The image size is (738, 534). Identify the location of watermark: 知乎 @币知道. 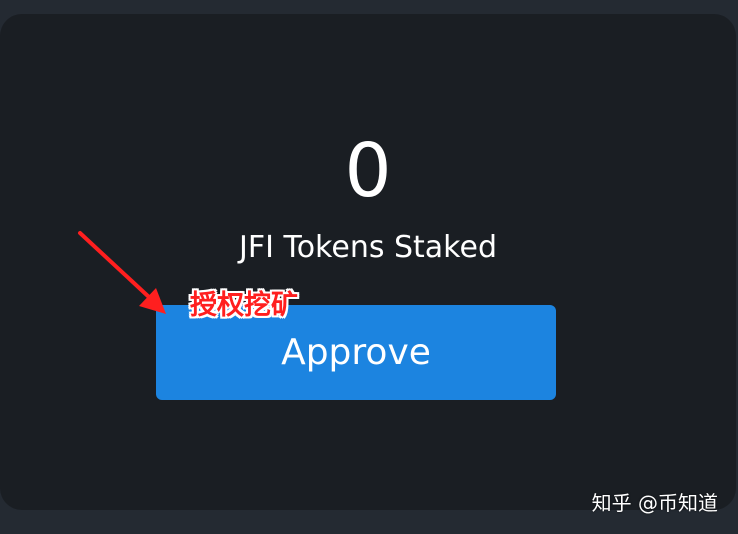
(654, 503).